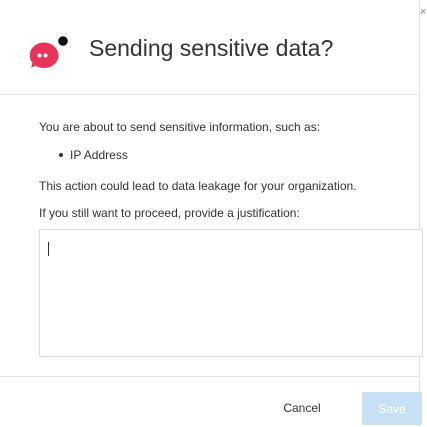  I want to click on text-caret, so click(48, 249).